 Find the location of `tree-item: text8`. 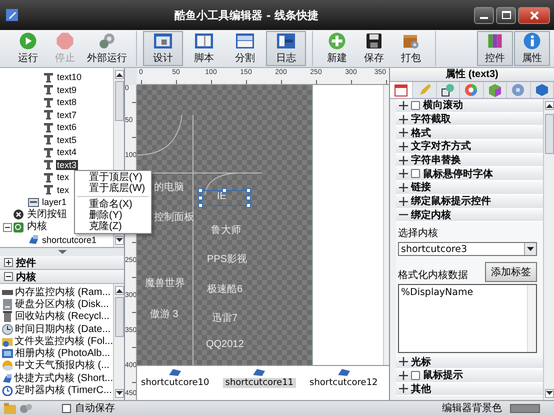

tree-item: text8 is located at coordinates (67, 102).